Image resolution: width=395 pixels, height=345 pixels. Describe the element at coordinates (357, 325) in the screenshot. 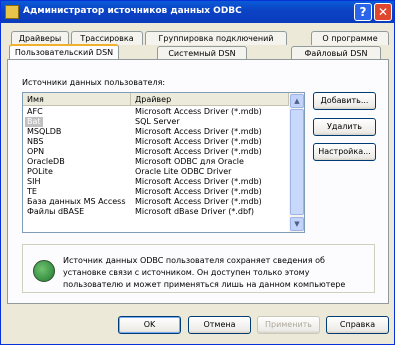

I see `help-button: Справка` at that location.